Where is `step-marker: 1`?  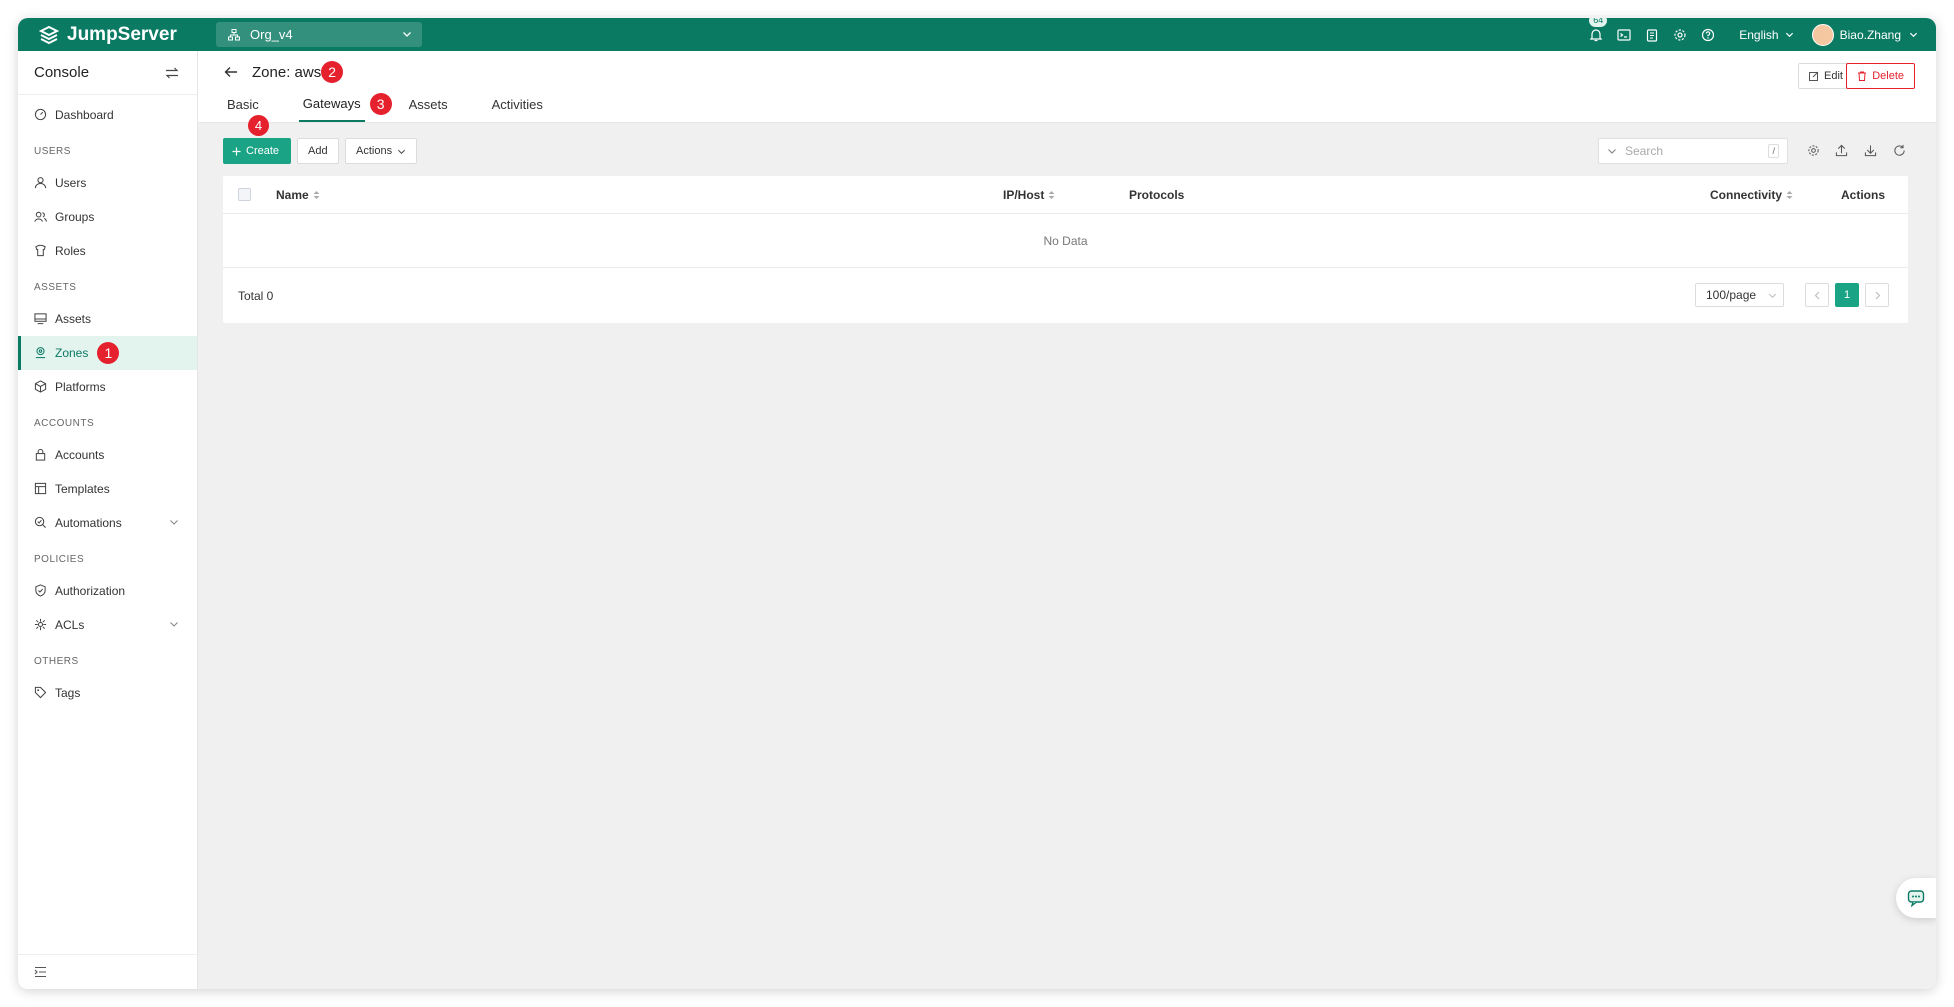 step-marker: 1 is located at coordinates (108, 353).